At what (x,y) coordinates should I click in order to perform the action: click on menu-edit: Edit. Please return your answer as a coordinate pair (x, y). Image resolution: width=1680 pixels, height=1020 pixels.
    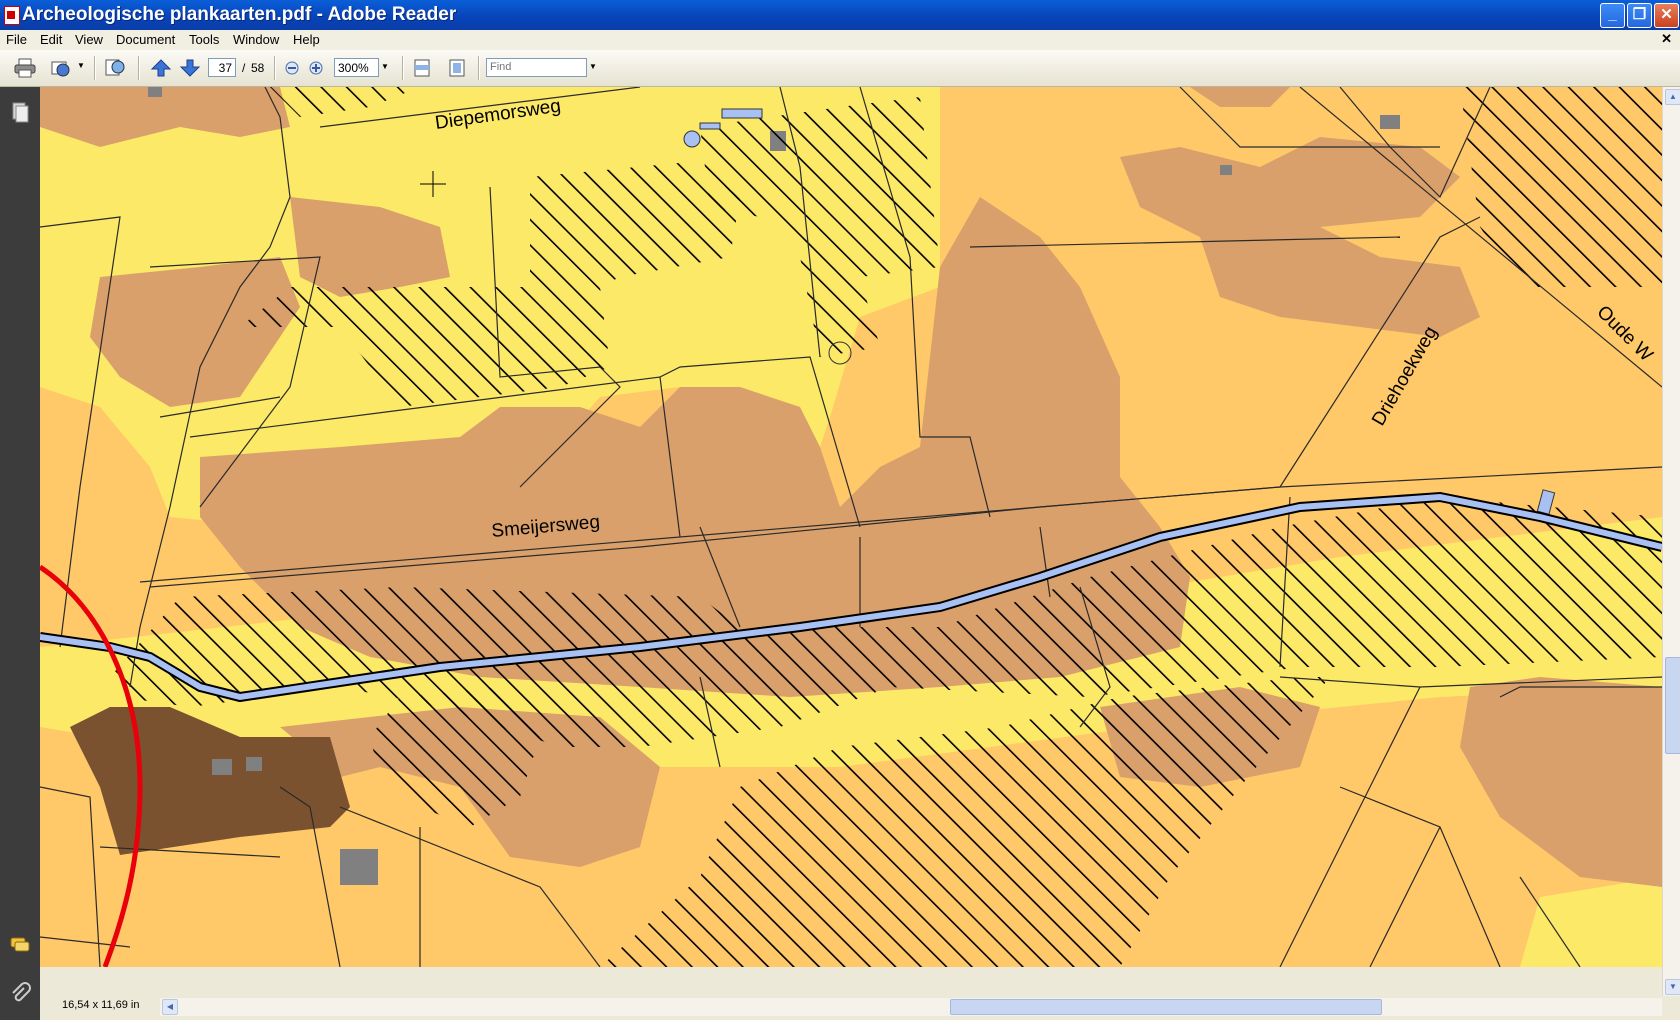
    Looking at the image, I should click on (51, 39).